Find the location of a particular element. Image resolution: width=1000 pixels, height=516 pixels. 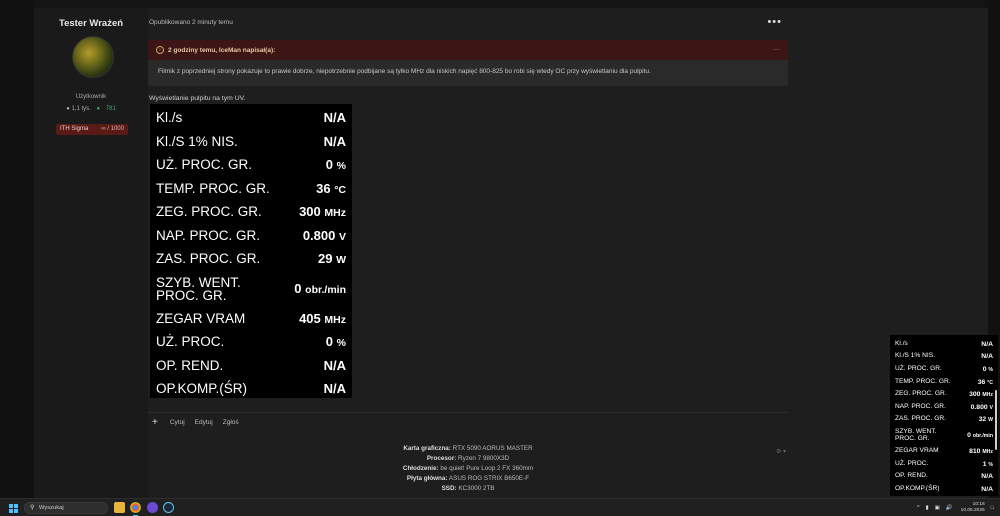

signature-line: Płyta główna: ASUS ROG STRIX B650E-F is located at coordinates (468, 479).